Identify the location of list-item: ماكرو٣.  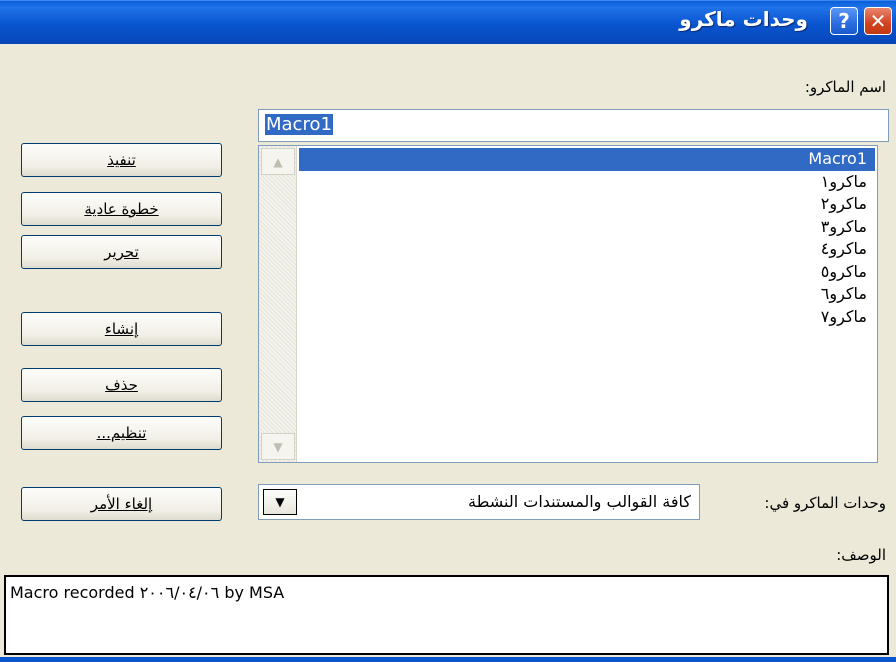
(587, 227).